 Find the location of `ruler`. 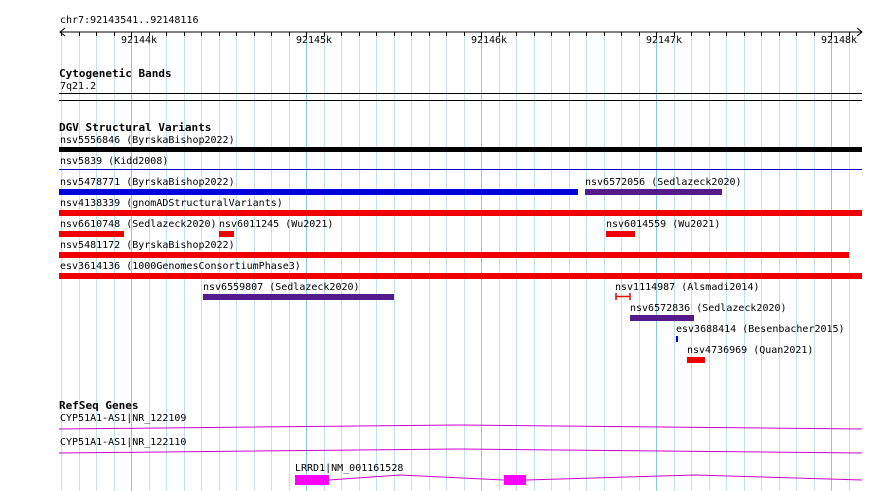

ruler is located at coordinates (462, 33).